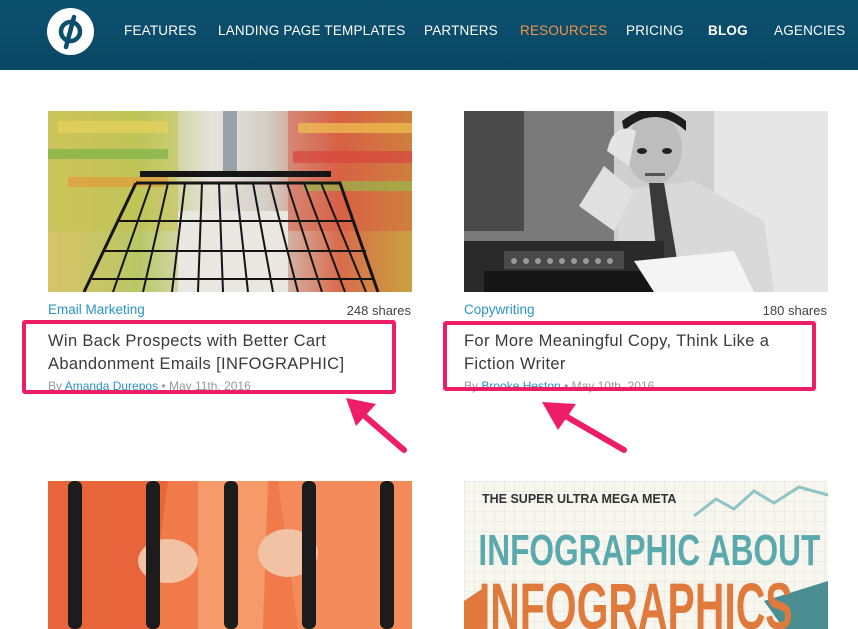 The height and width of the screenshot is (629, 858). I want to click on prison-bars-photo, so click(230, 555).